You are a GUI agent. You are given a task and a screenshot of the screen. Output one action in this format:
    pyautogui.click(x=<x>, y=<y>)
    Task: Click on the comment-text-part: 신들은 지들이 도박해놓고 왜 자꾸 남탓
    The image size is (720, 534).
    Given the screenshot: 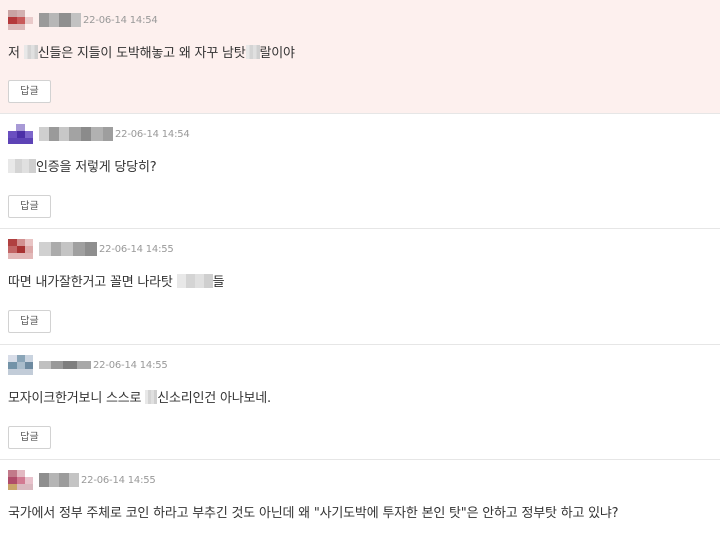 What is the action you would take?
    pyautogui.click(x=141, y=53)
    